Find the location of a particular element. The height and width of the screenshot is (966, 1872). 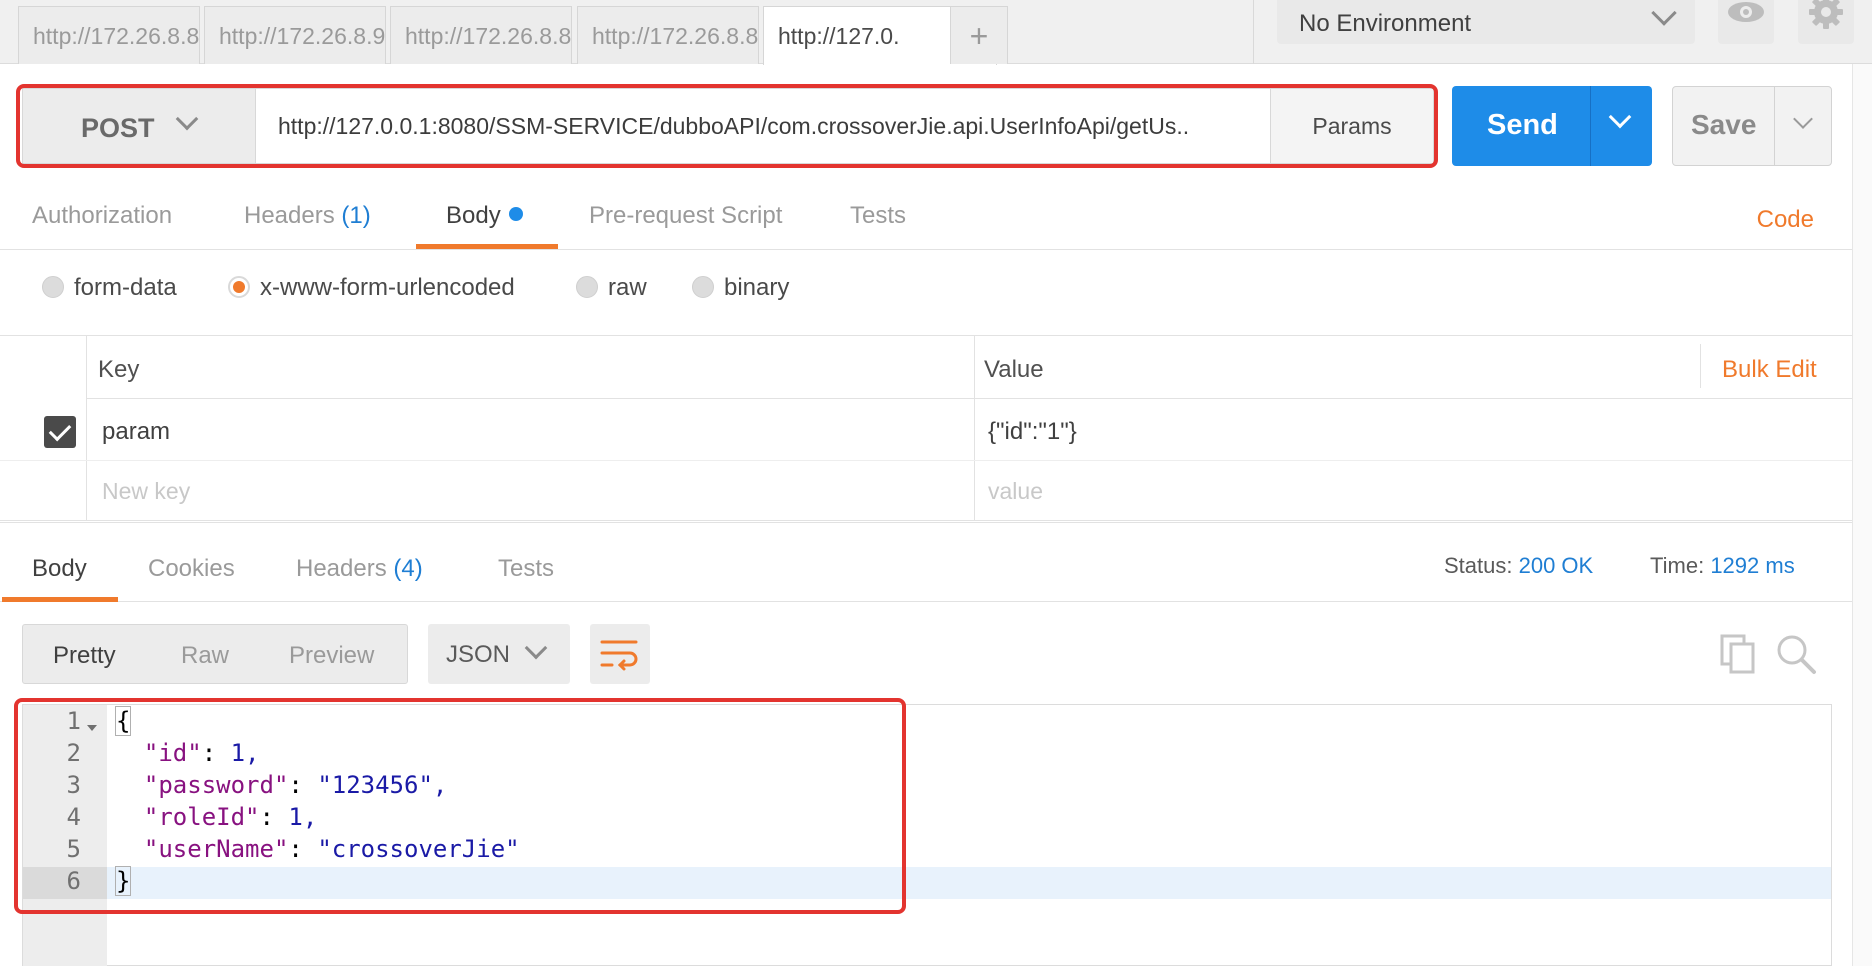

radio-label: form-data is located at coordinates (125, 287).